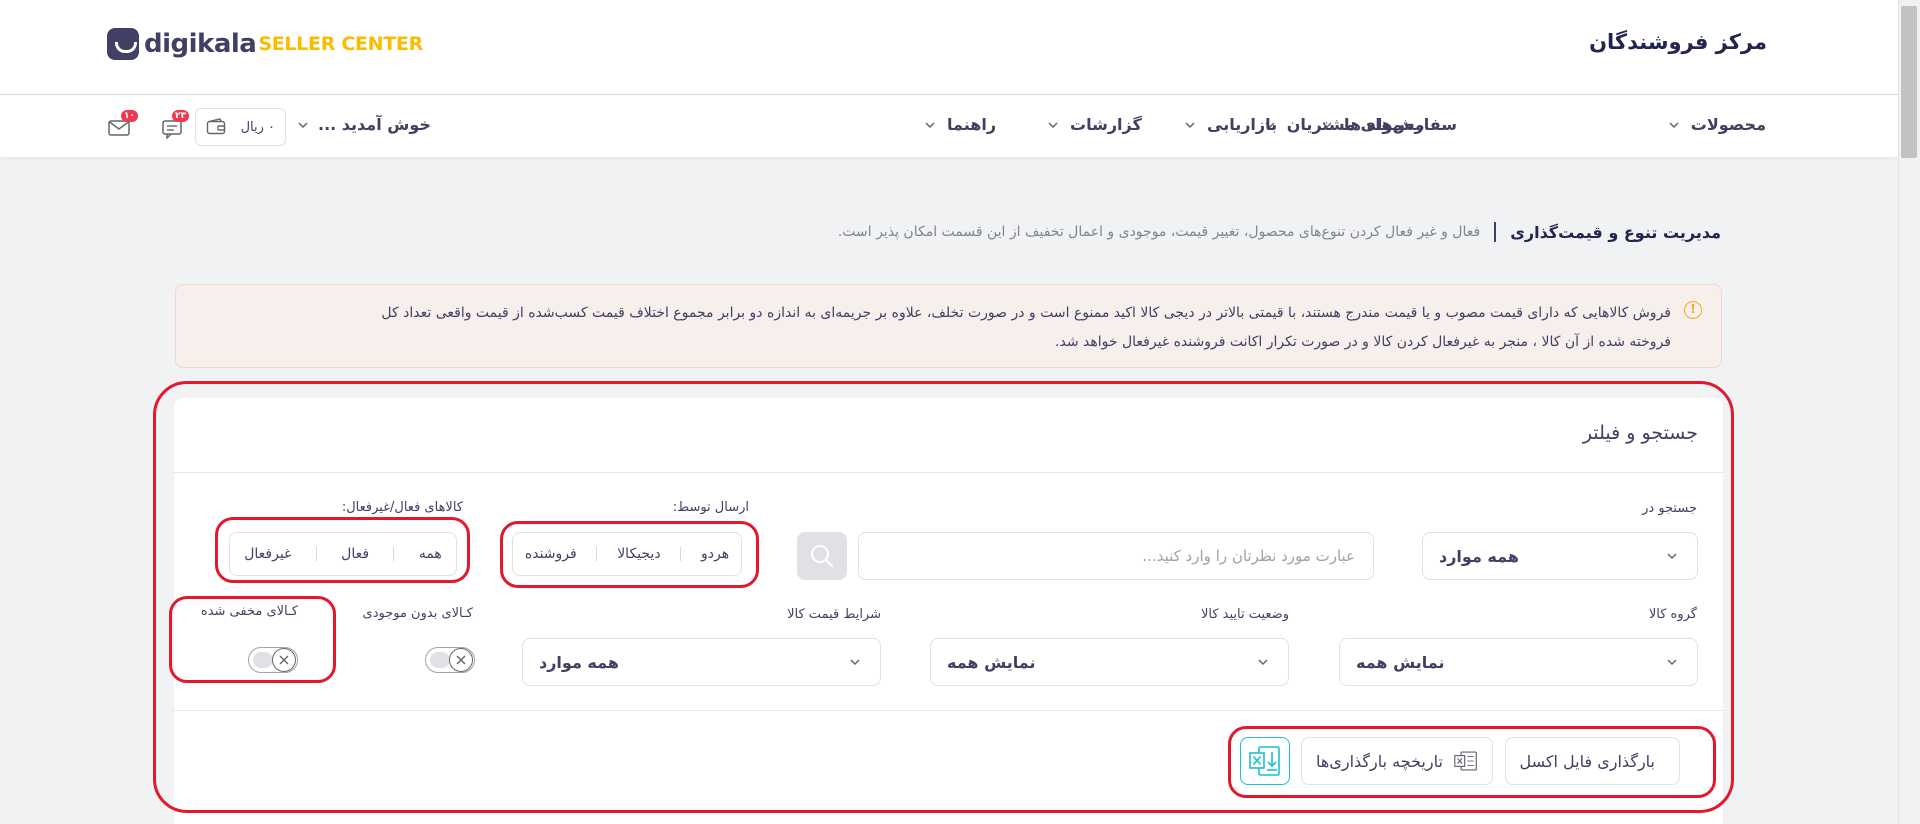 This screenshot has height=824, width=1920. Describe the element at coordinates (122, 124) in the screenshot. I see `mail-button: ۱۰` at that location.